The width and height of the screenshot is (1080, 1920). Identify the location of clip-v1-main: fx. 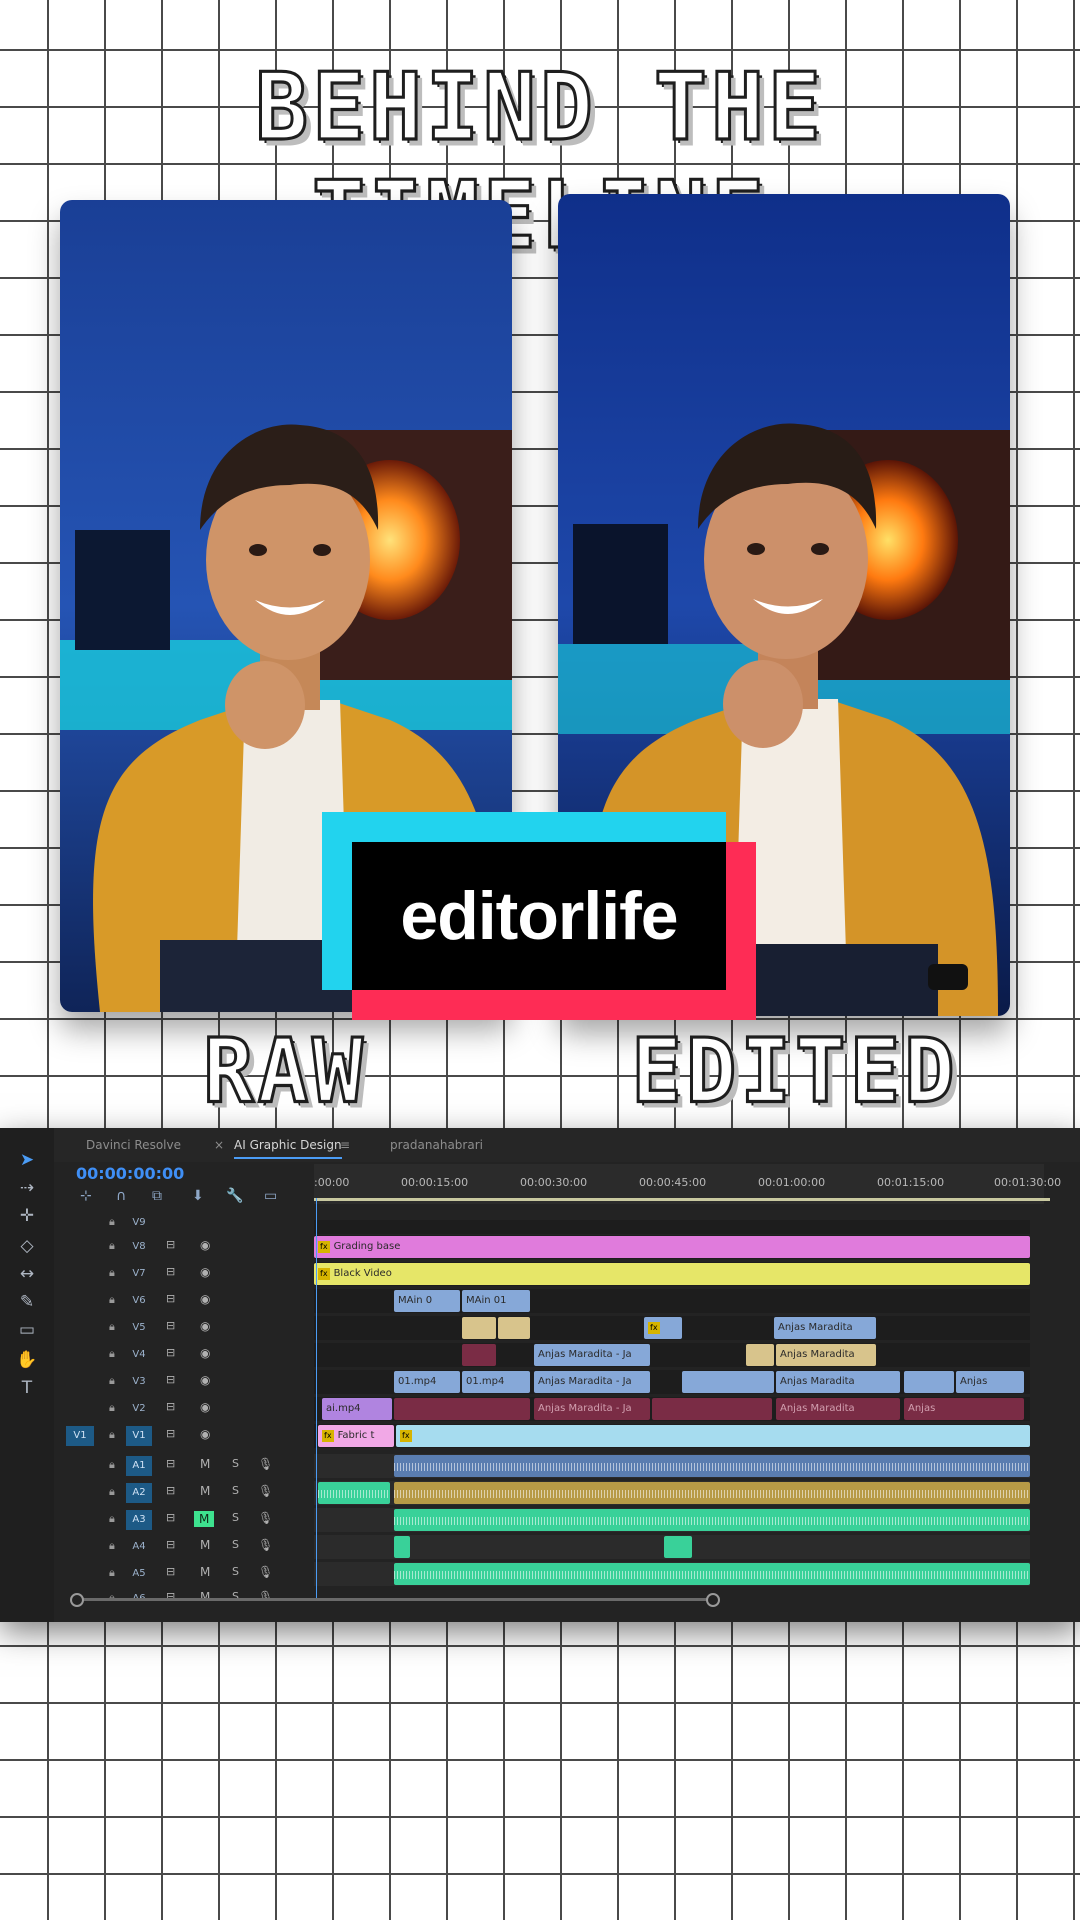
(713, 1436).